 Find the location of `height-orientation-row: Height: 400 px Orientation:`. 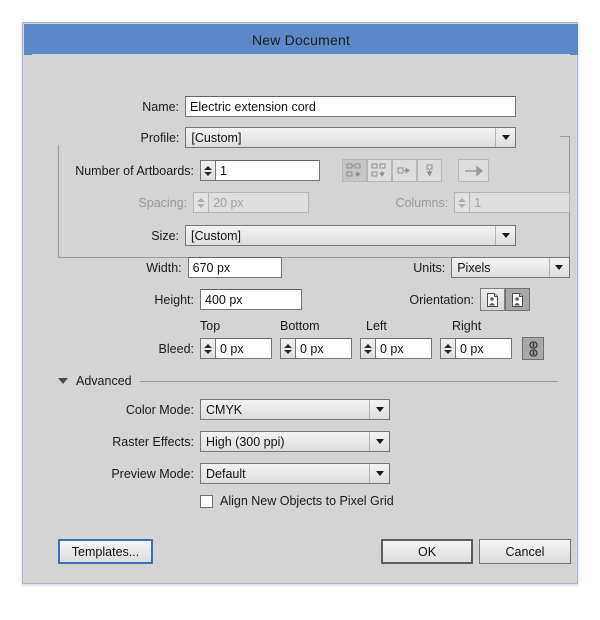

height-orientation-row: Height: 400 px Orientation: is located at coordinates (301, 299).